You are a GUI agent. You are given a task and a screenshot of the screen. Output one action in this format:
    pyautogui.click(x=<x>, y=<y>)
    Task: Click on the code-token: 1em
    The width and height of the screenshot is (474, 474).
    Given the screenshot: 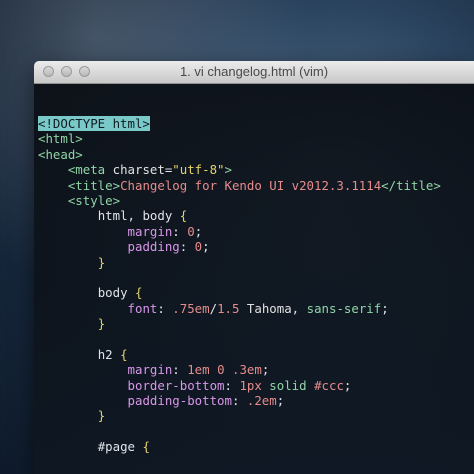 What is the action you would take?
    pyautogui.click(x=198, y=370)
    